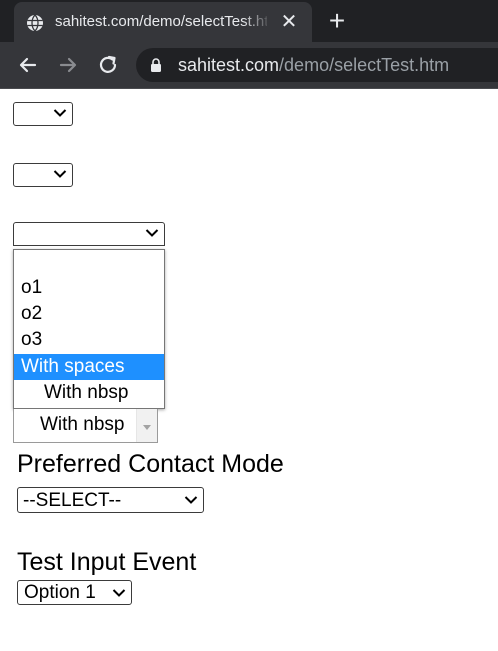  What do you see at coordinates (60, 592) in the screenshot?
I see `input-event-value: Option 1` at bounding box center [60, 592].